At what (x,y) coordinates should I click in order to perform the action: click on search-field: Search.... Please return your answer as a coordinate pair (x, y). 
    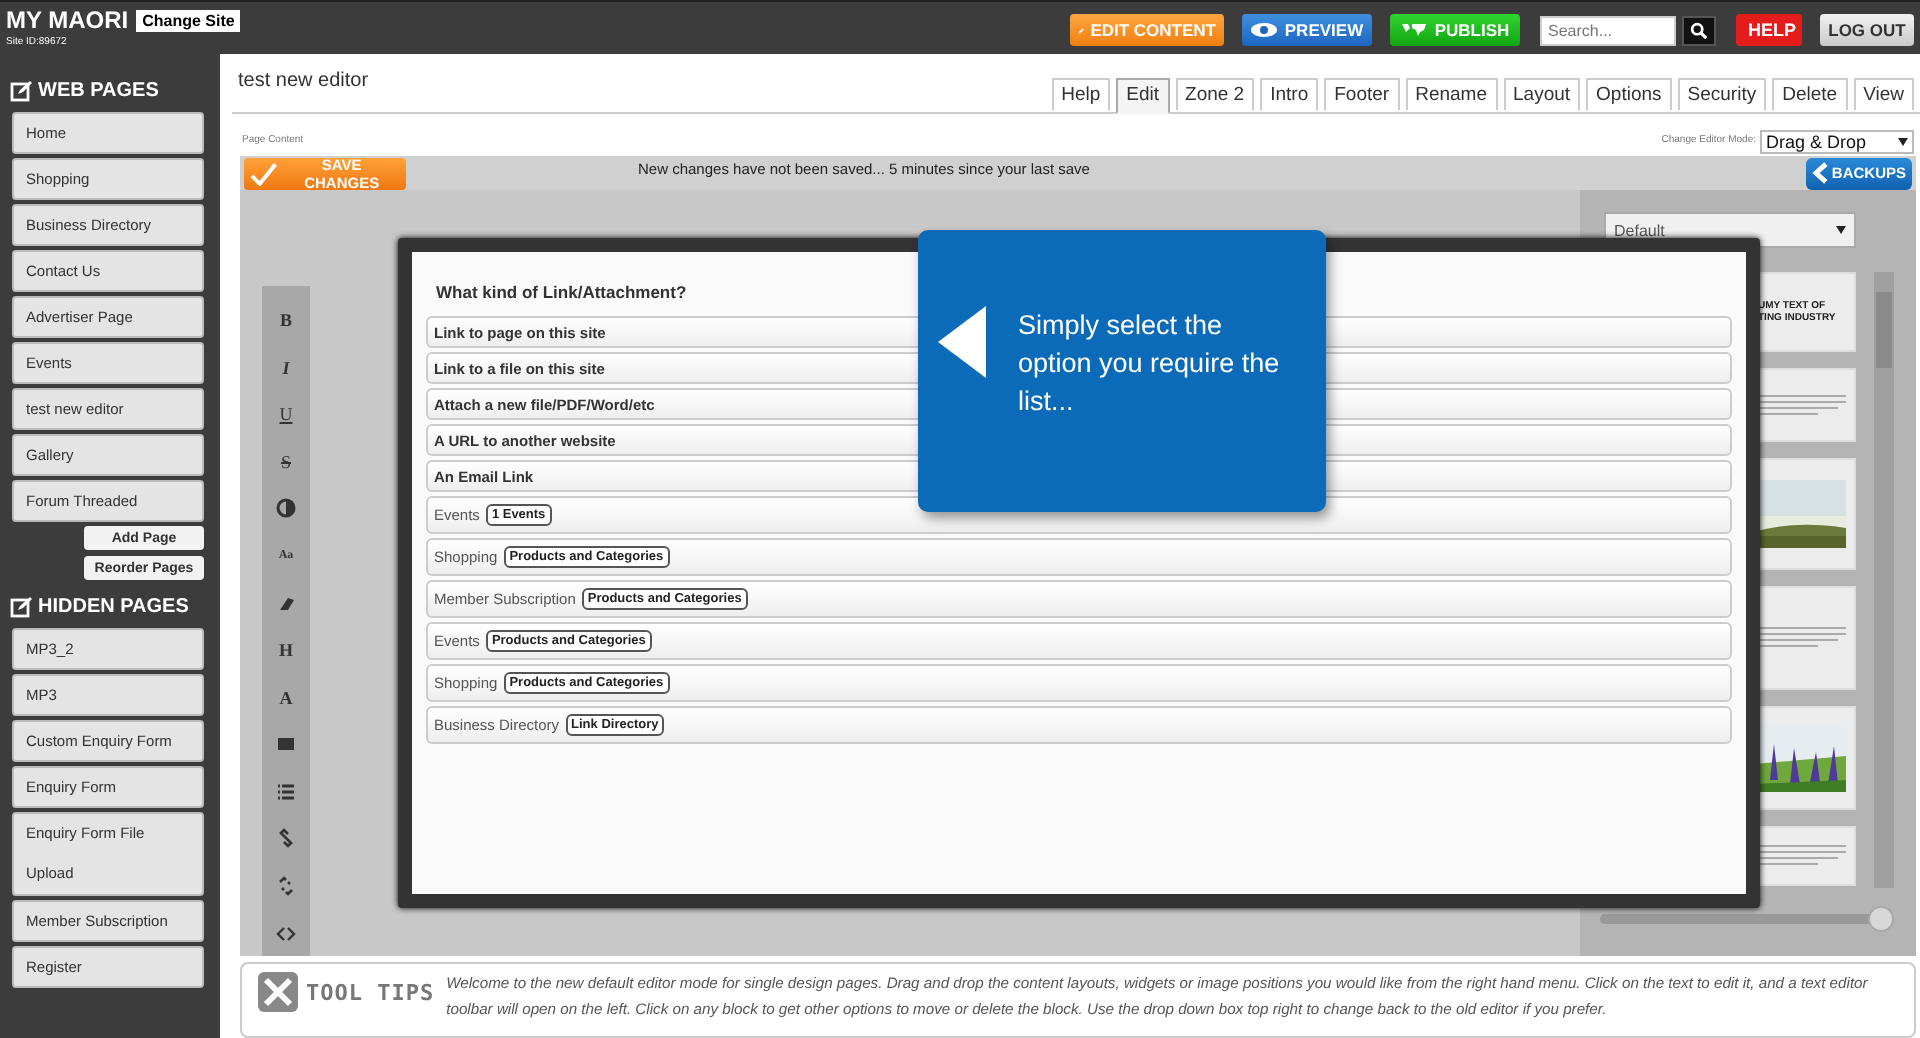
    Looking at the image, I should click on (1608, 30).